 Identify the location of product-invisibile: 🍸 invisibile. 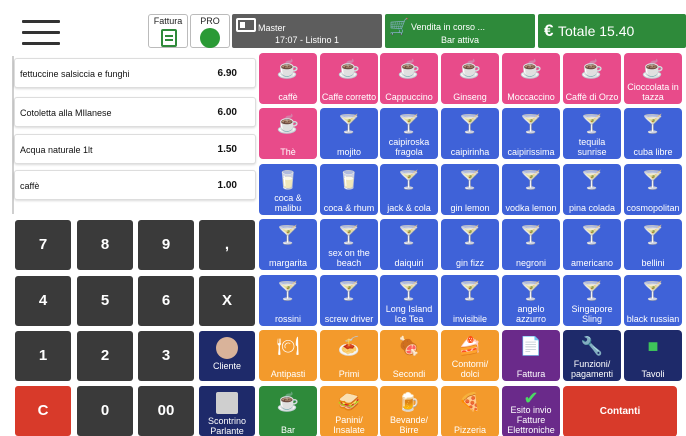
(470, 300).